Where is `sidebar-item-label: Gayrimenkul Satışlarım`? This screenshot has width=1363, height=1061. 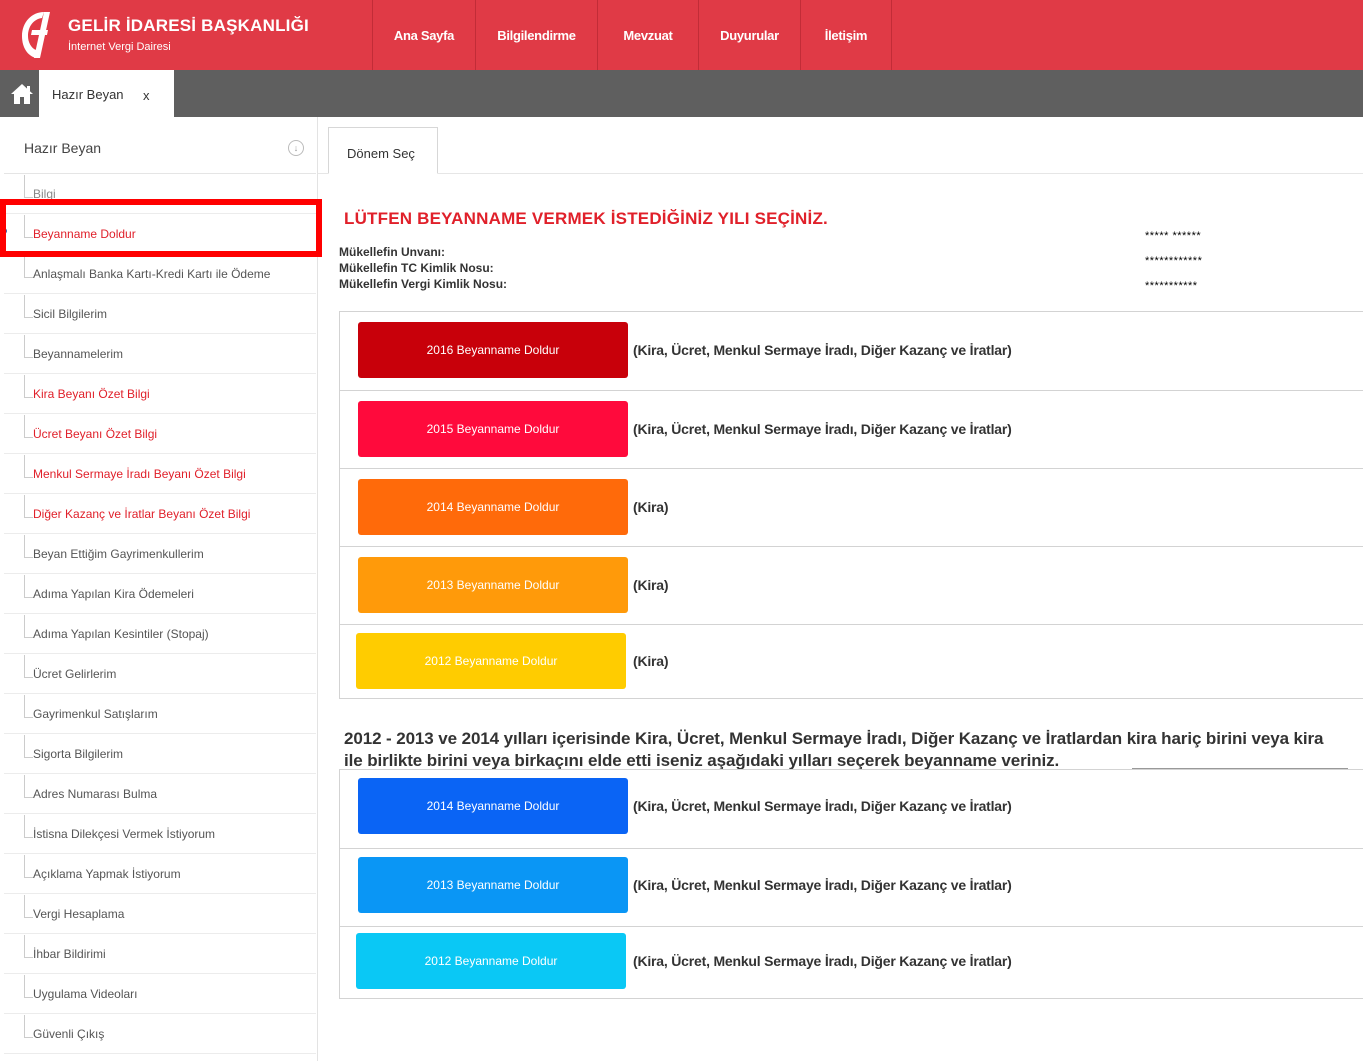
sidebar-item-label: Gayrimenkul Satışlarım is located at coordinates (95, 714).